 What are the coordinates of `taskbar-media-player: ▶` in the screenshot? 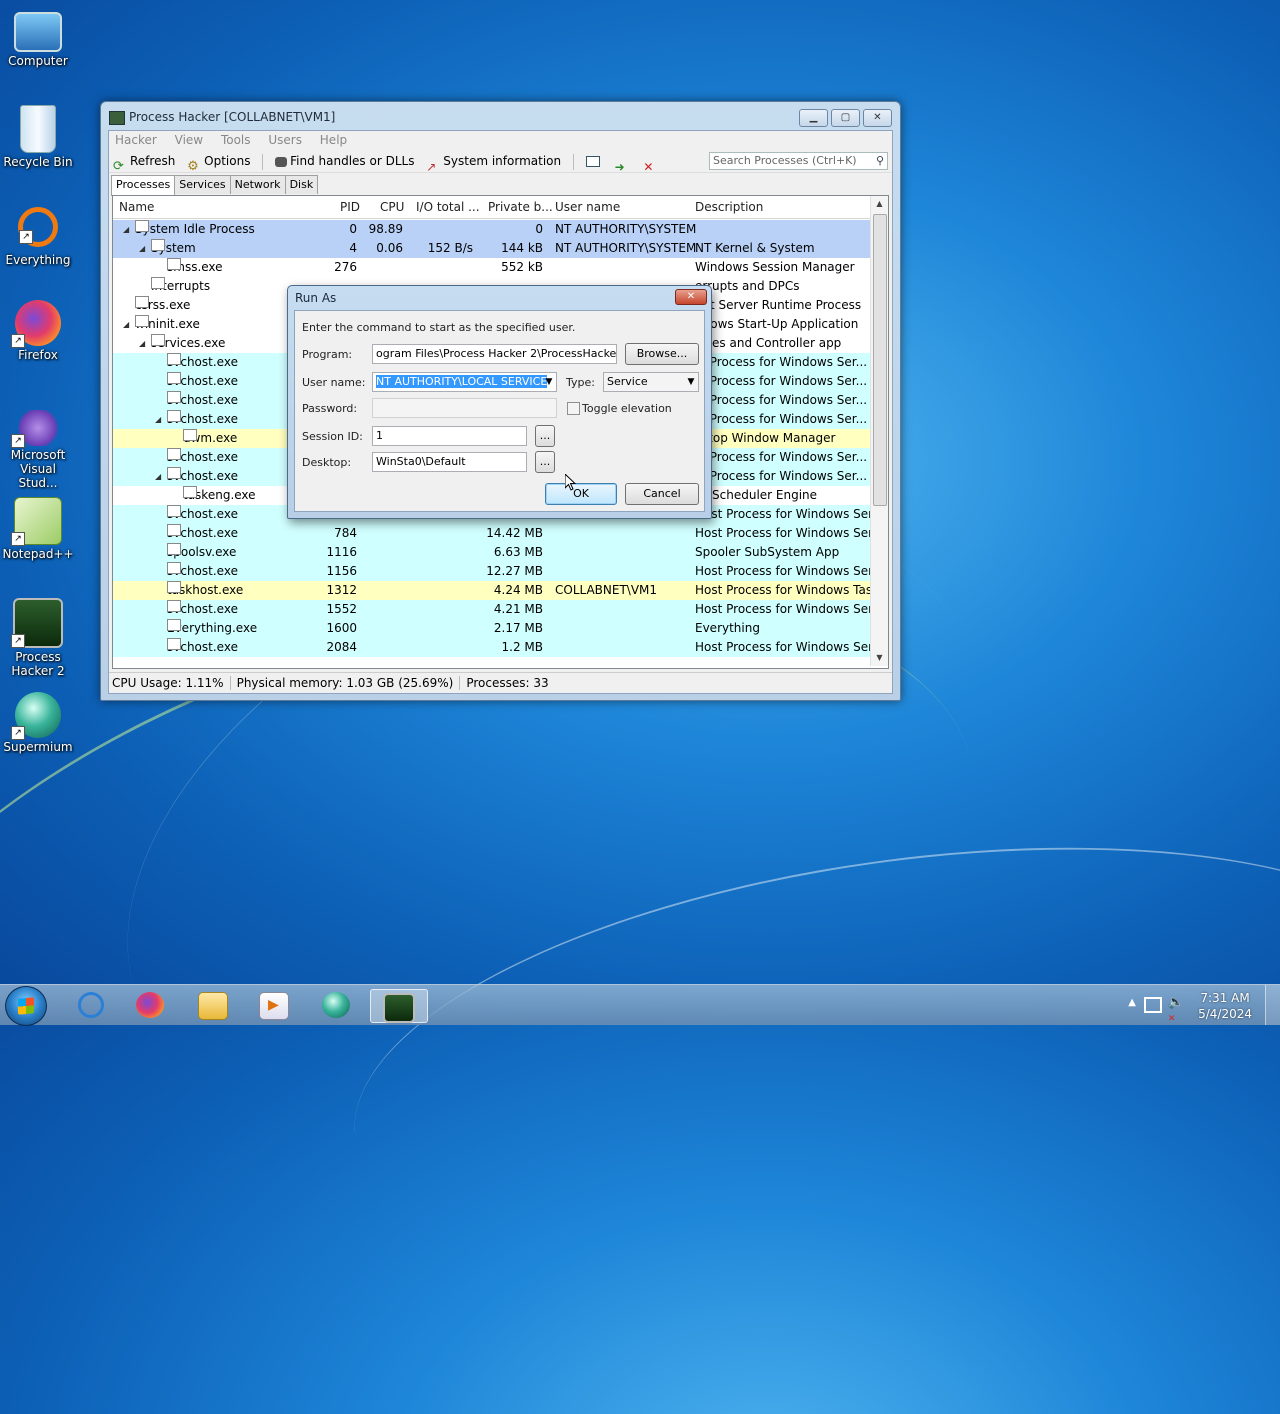 It's located at (273, 1005).